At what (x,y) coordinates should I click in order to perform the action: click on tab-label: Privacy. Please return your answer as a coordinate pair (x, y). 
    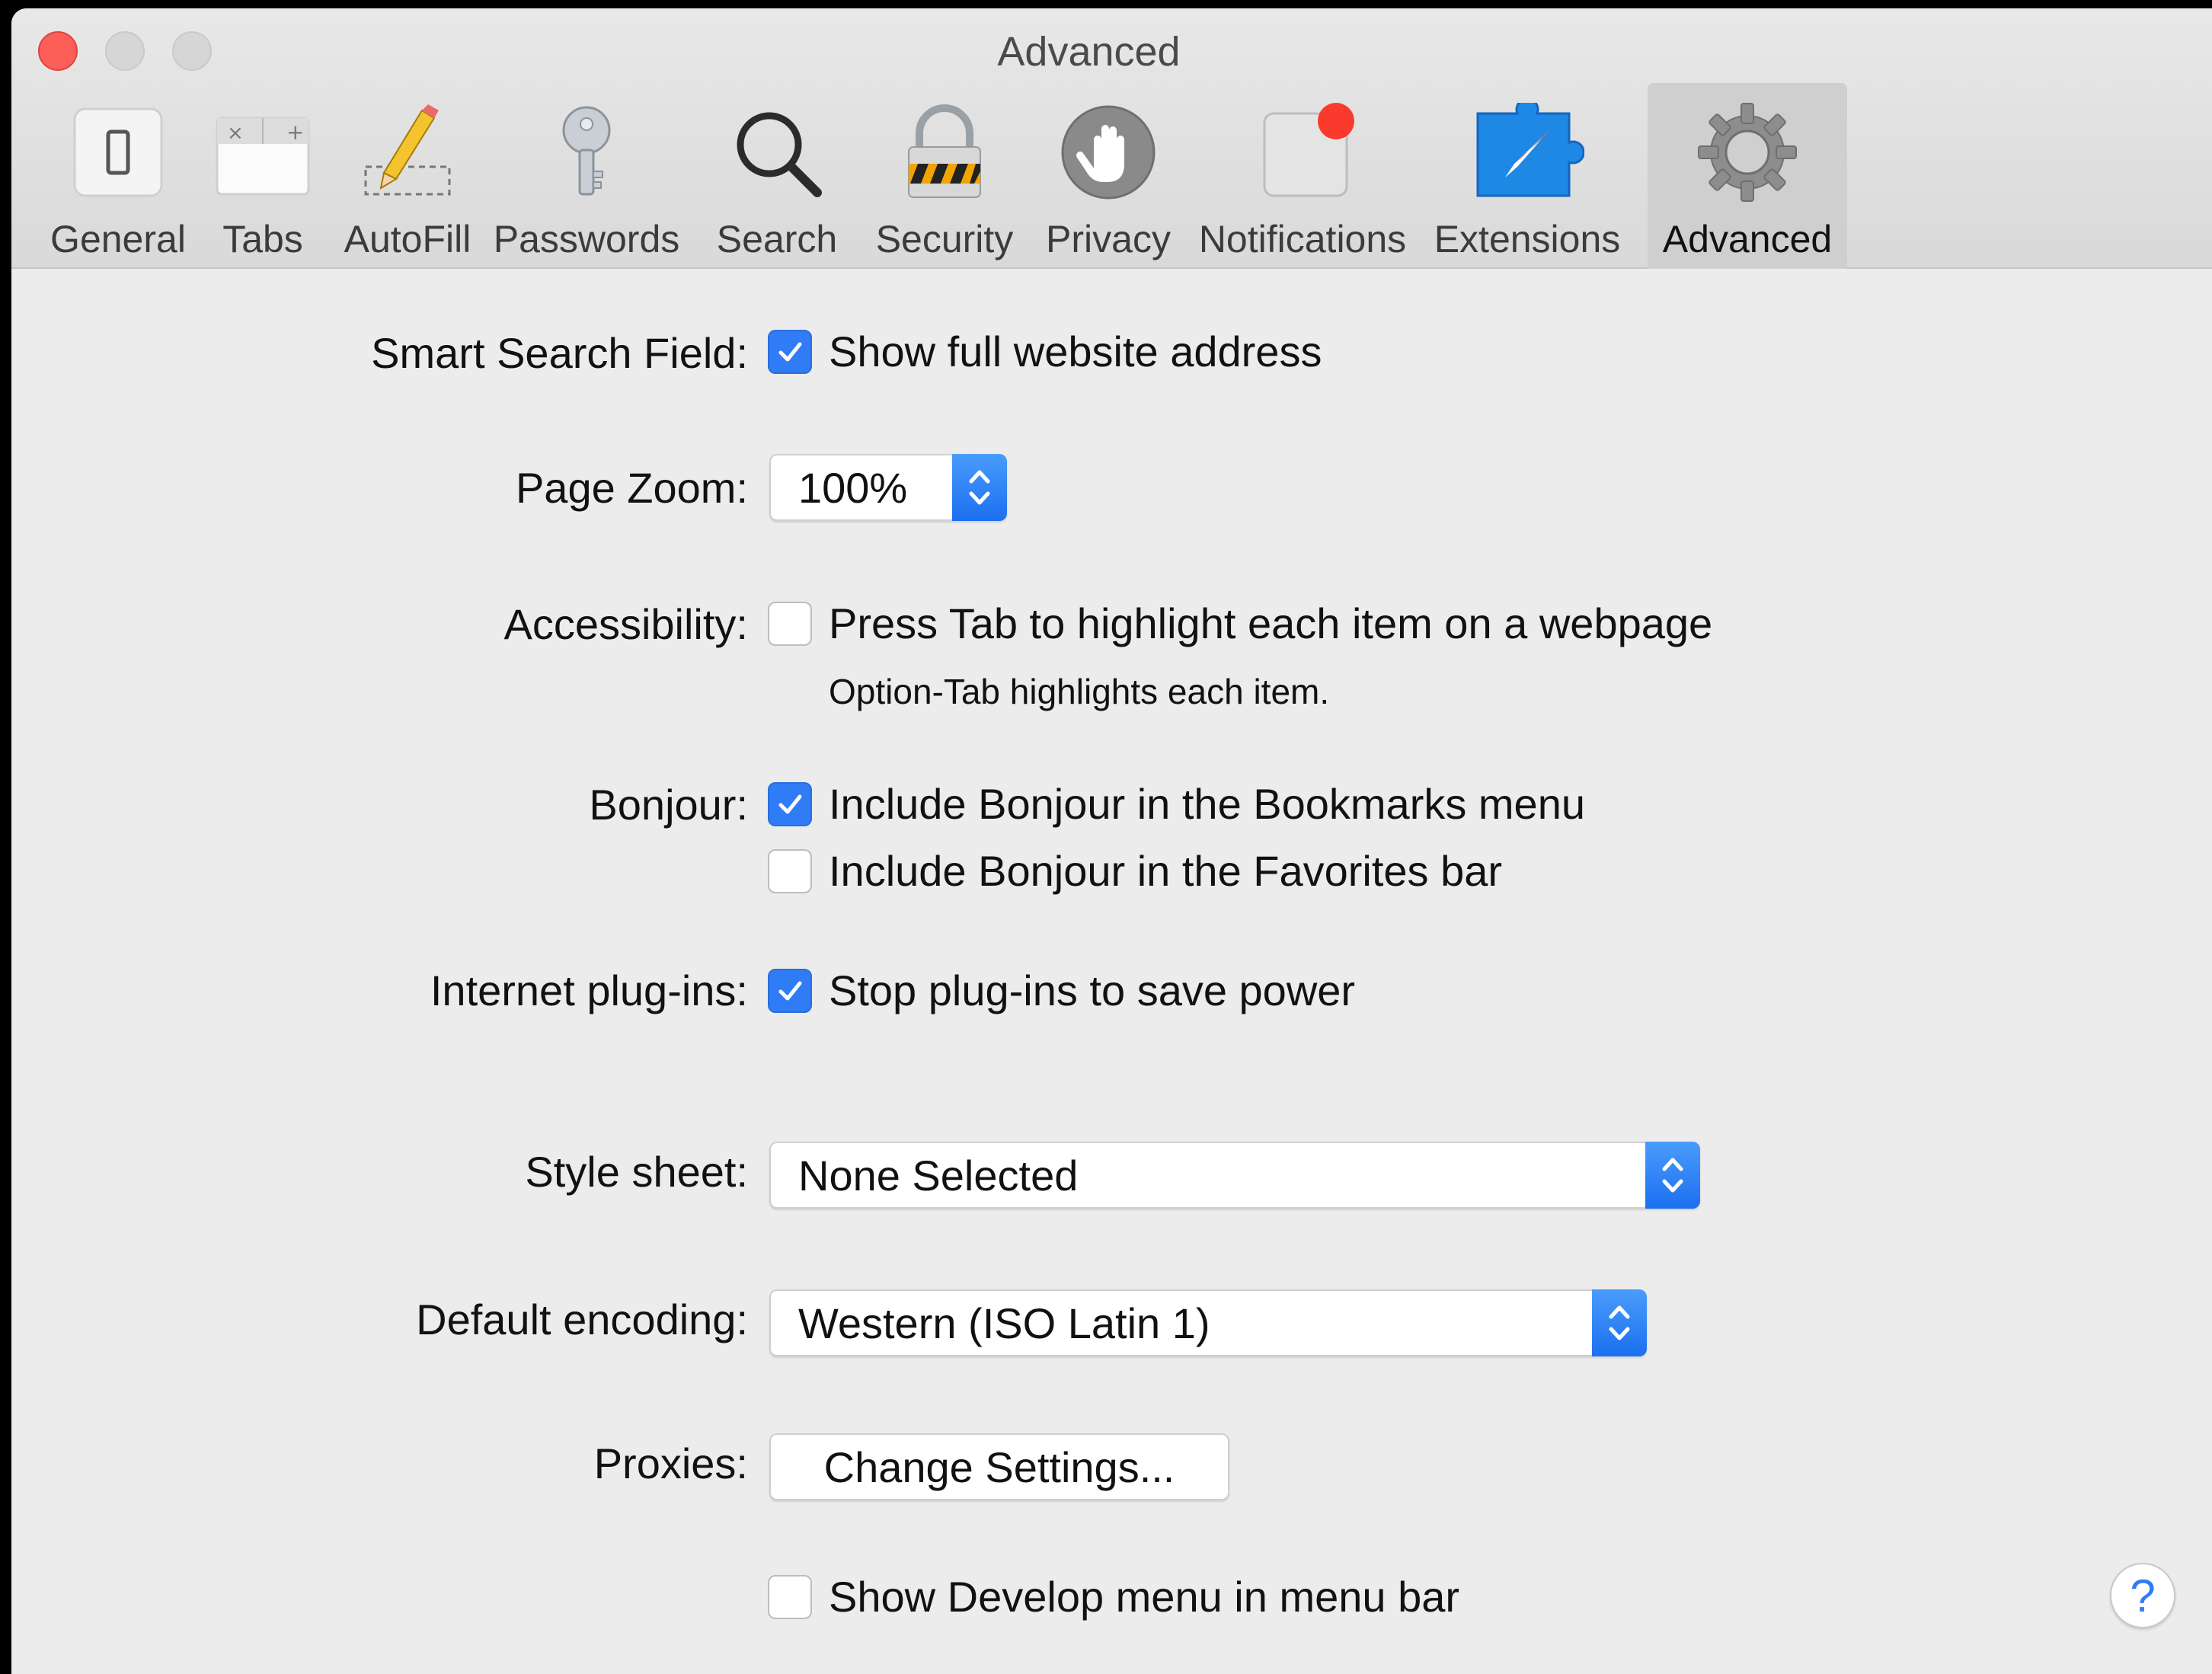
    Looking at the image, I should click on (1108, 239).